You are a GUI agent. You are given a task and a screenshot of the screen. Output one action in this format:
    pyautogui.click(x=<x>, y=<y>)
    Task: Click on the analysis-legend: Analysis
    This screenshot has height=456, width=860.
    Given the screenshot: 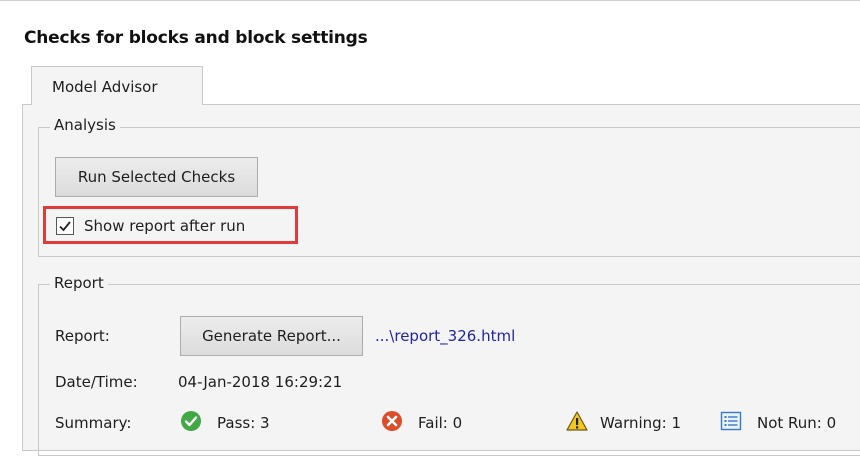 What is the action you would take?
    pyautogui.click(x=85, y=125)
    